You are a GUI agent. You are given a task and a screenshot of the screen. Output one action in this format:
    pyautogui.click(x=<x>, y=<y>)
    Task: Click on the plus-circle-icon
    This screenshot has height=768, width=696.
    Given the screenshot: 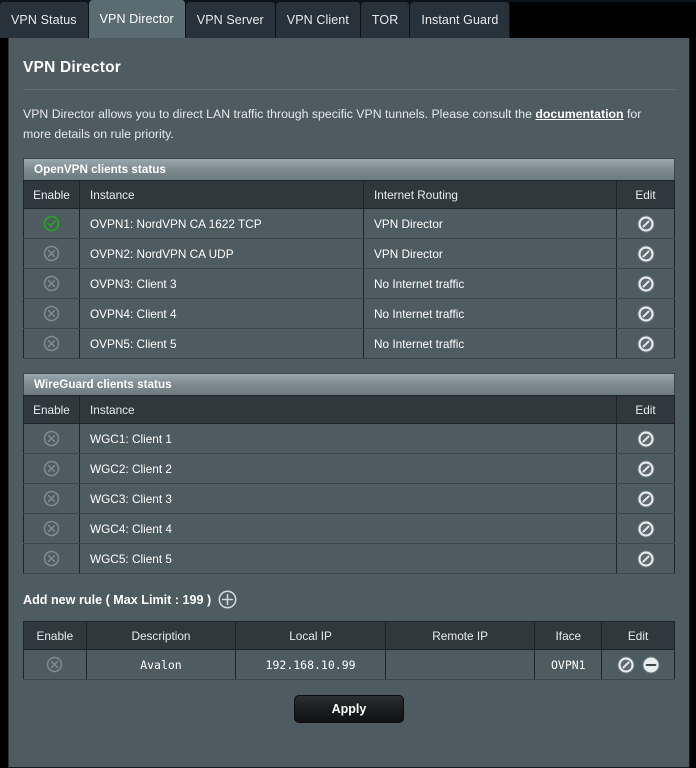 What is the action you would take?
    pyautogui.click(x=227, y=599)
    